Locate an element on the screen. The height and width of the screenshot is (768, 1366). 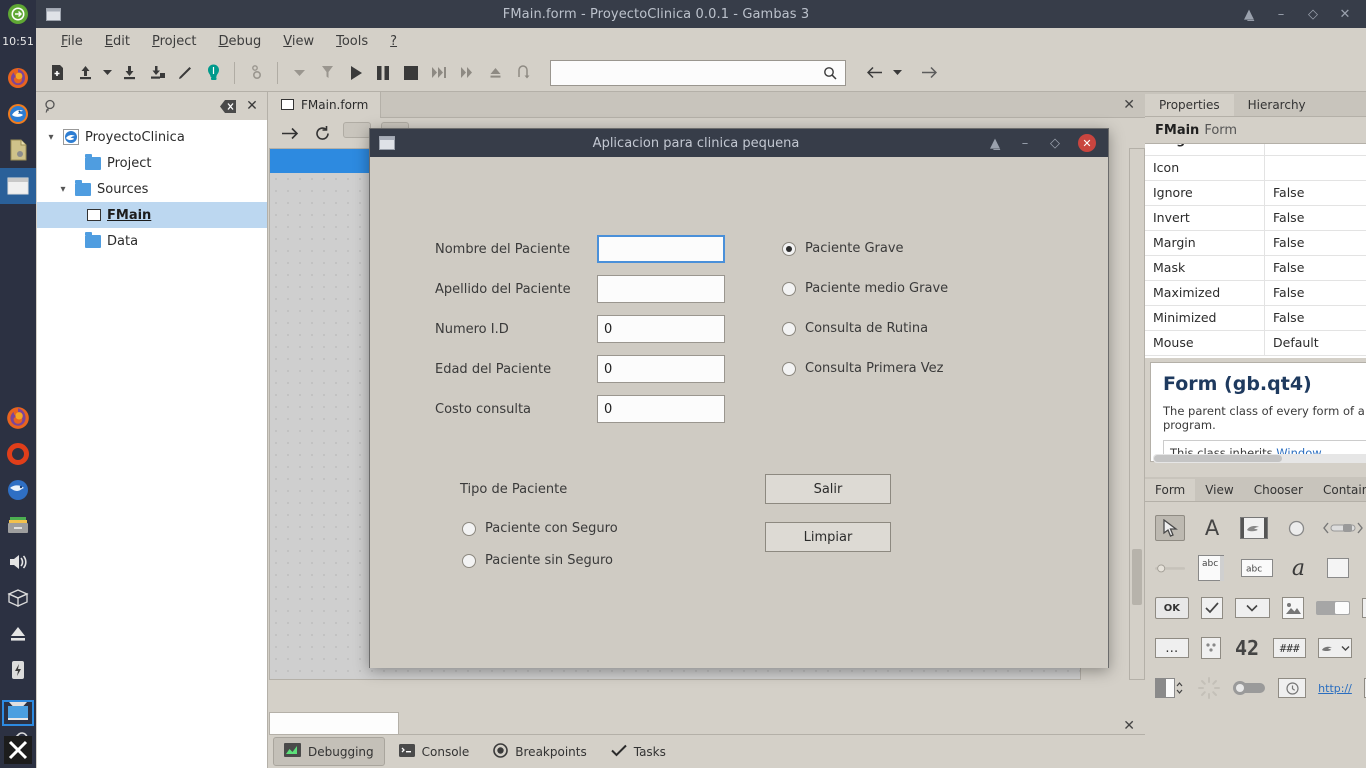
radio-con-seguro: Paciente con Seguro is located at coordinates (540, 528).